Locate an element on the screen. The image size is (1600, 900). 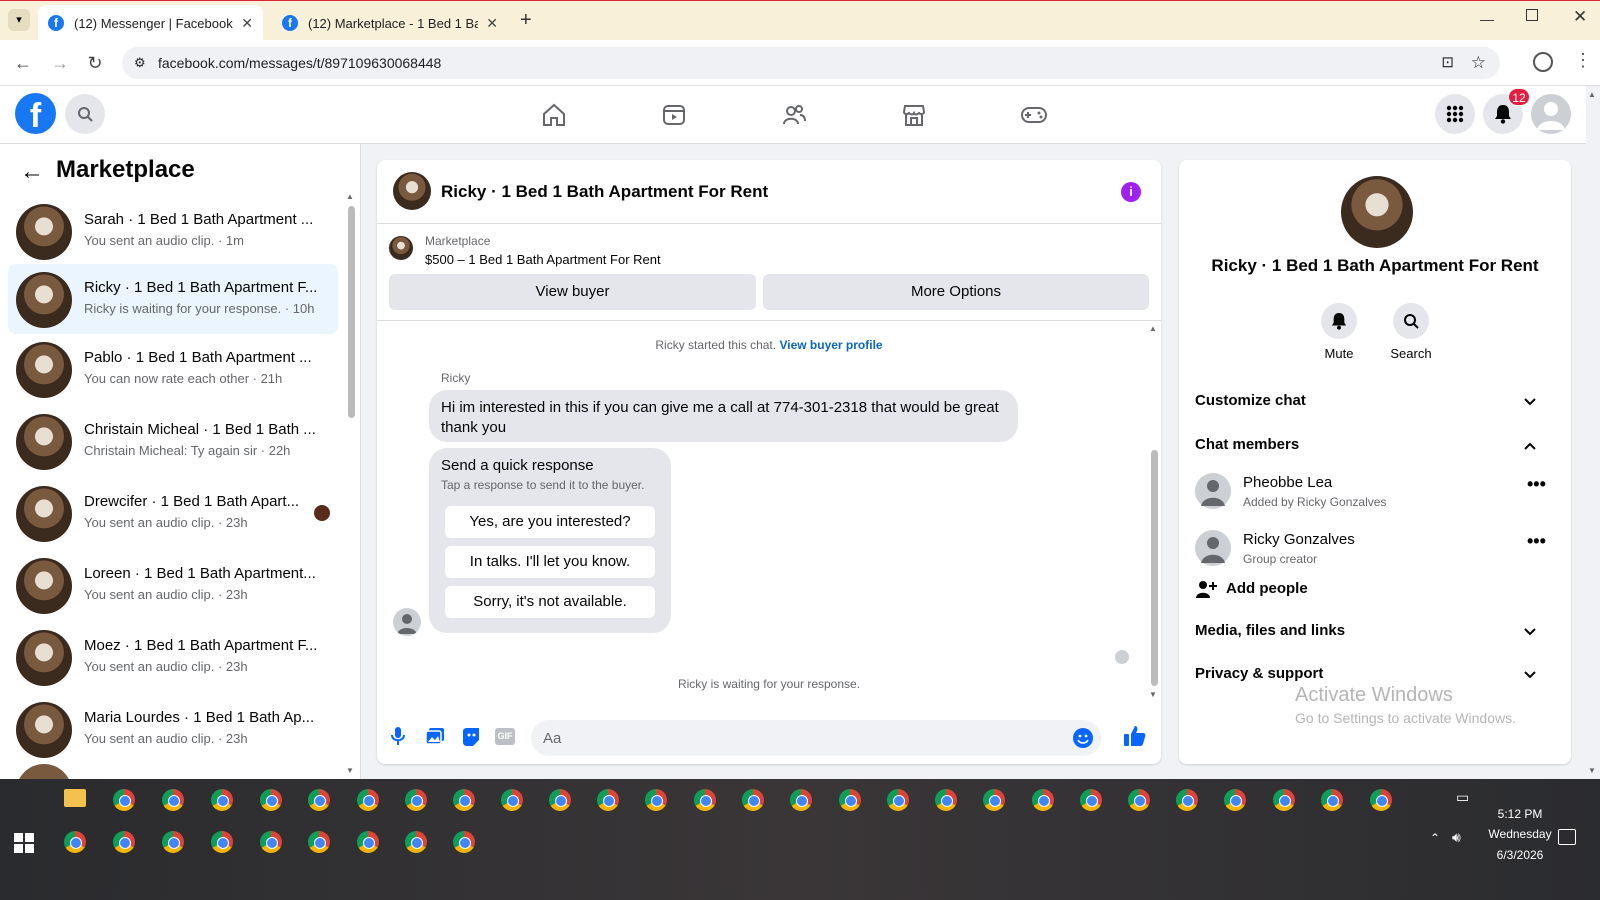
close-window-icon: ✕ is located at coordinates (1580, 17).